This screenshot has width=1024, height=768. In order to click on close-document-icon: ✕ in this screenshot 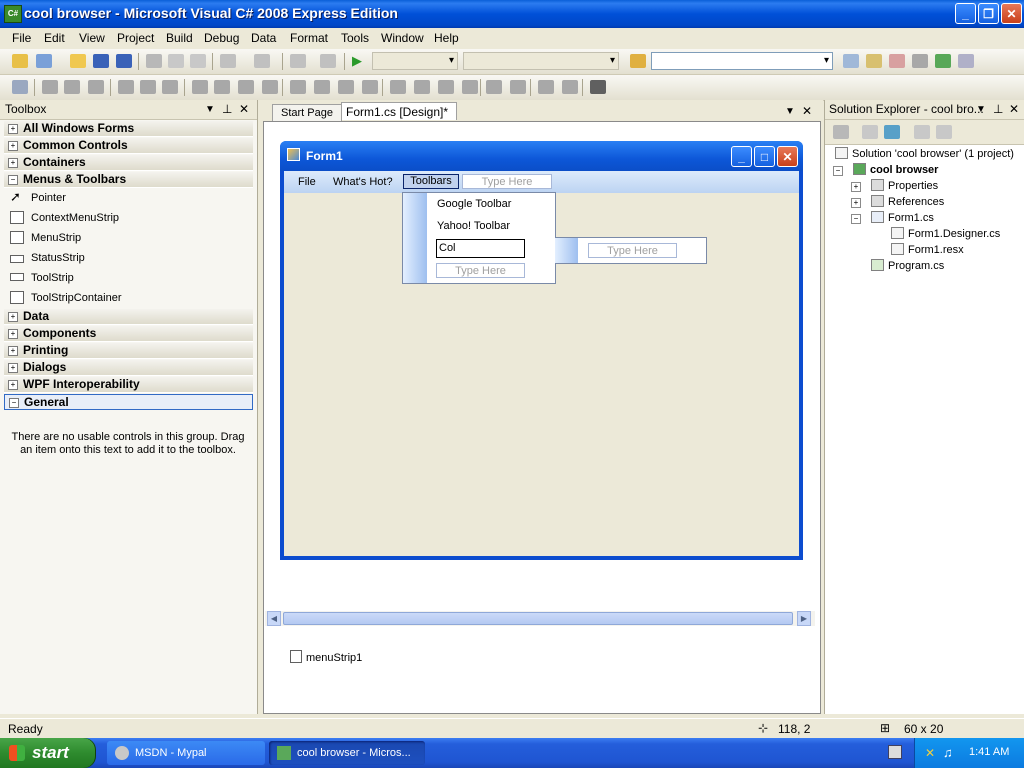, I will do `click(807, 111)`.